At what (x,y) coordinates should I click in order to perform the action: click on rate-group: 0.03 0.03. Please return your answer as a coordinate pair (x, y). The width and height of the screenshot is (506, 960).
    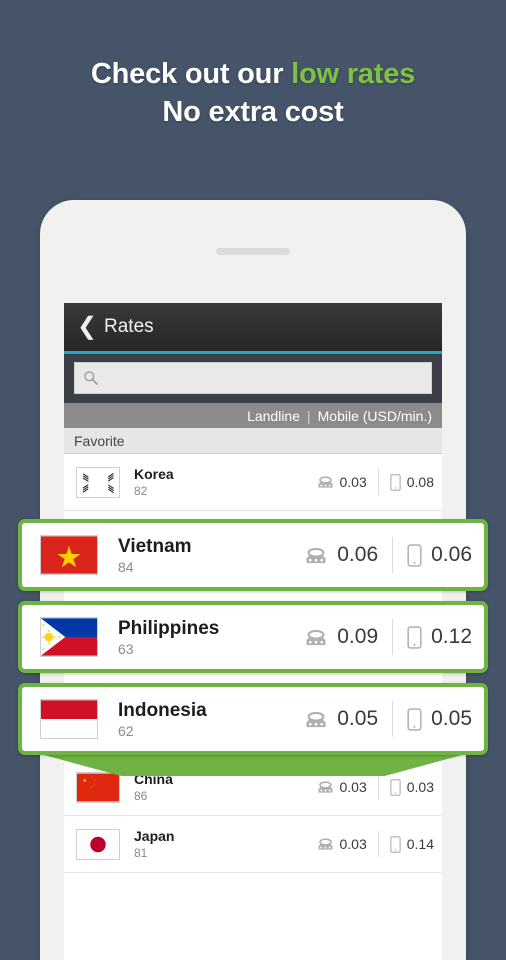
    Looking at the image, I should click on (375, 787).